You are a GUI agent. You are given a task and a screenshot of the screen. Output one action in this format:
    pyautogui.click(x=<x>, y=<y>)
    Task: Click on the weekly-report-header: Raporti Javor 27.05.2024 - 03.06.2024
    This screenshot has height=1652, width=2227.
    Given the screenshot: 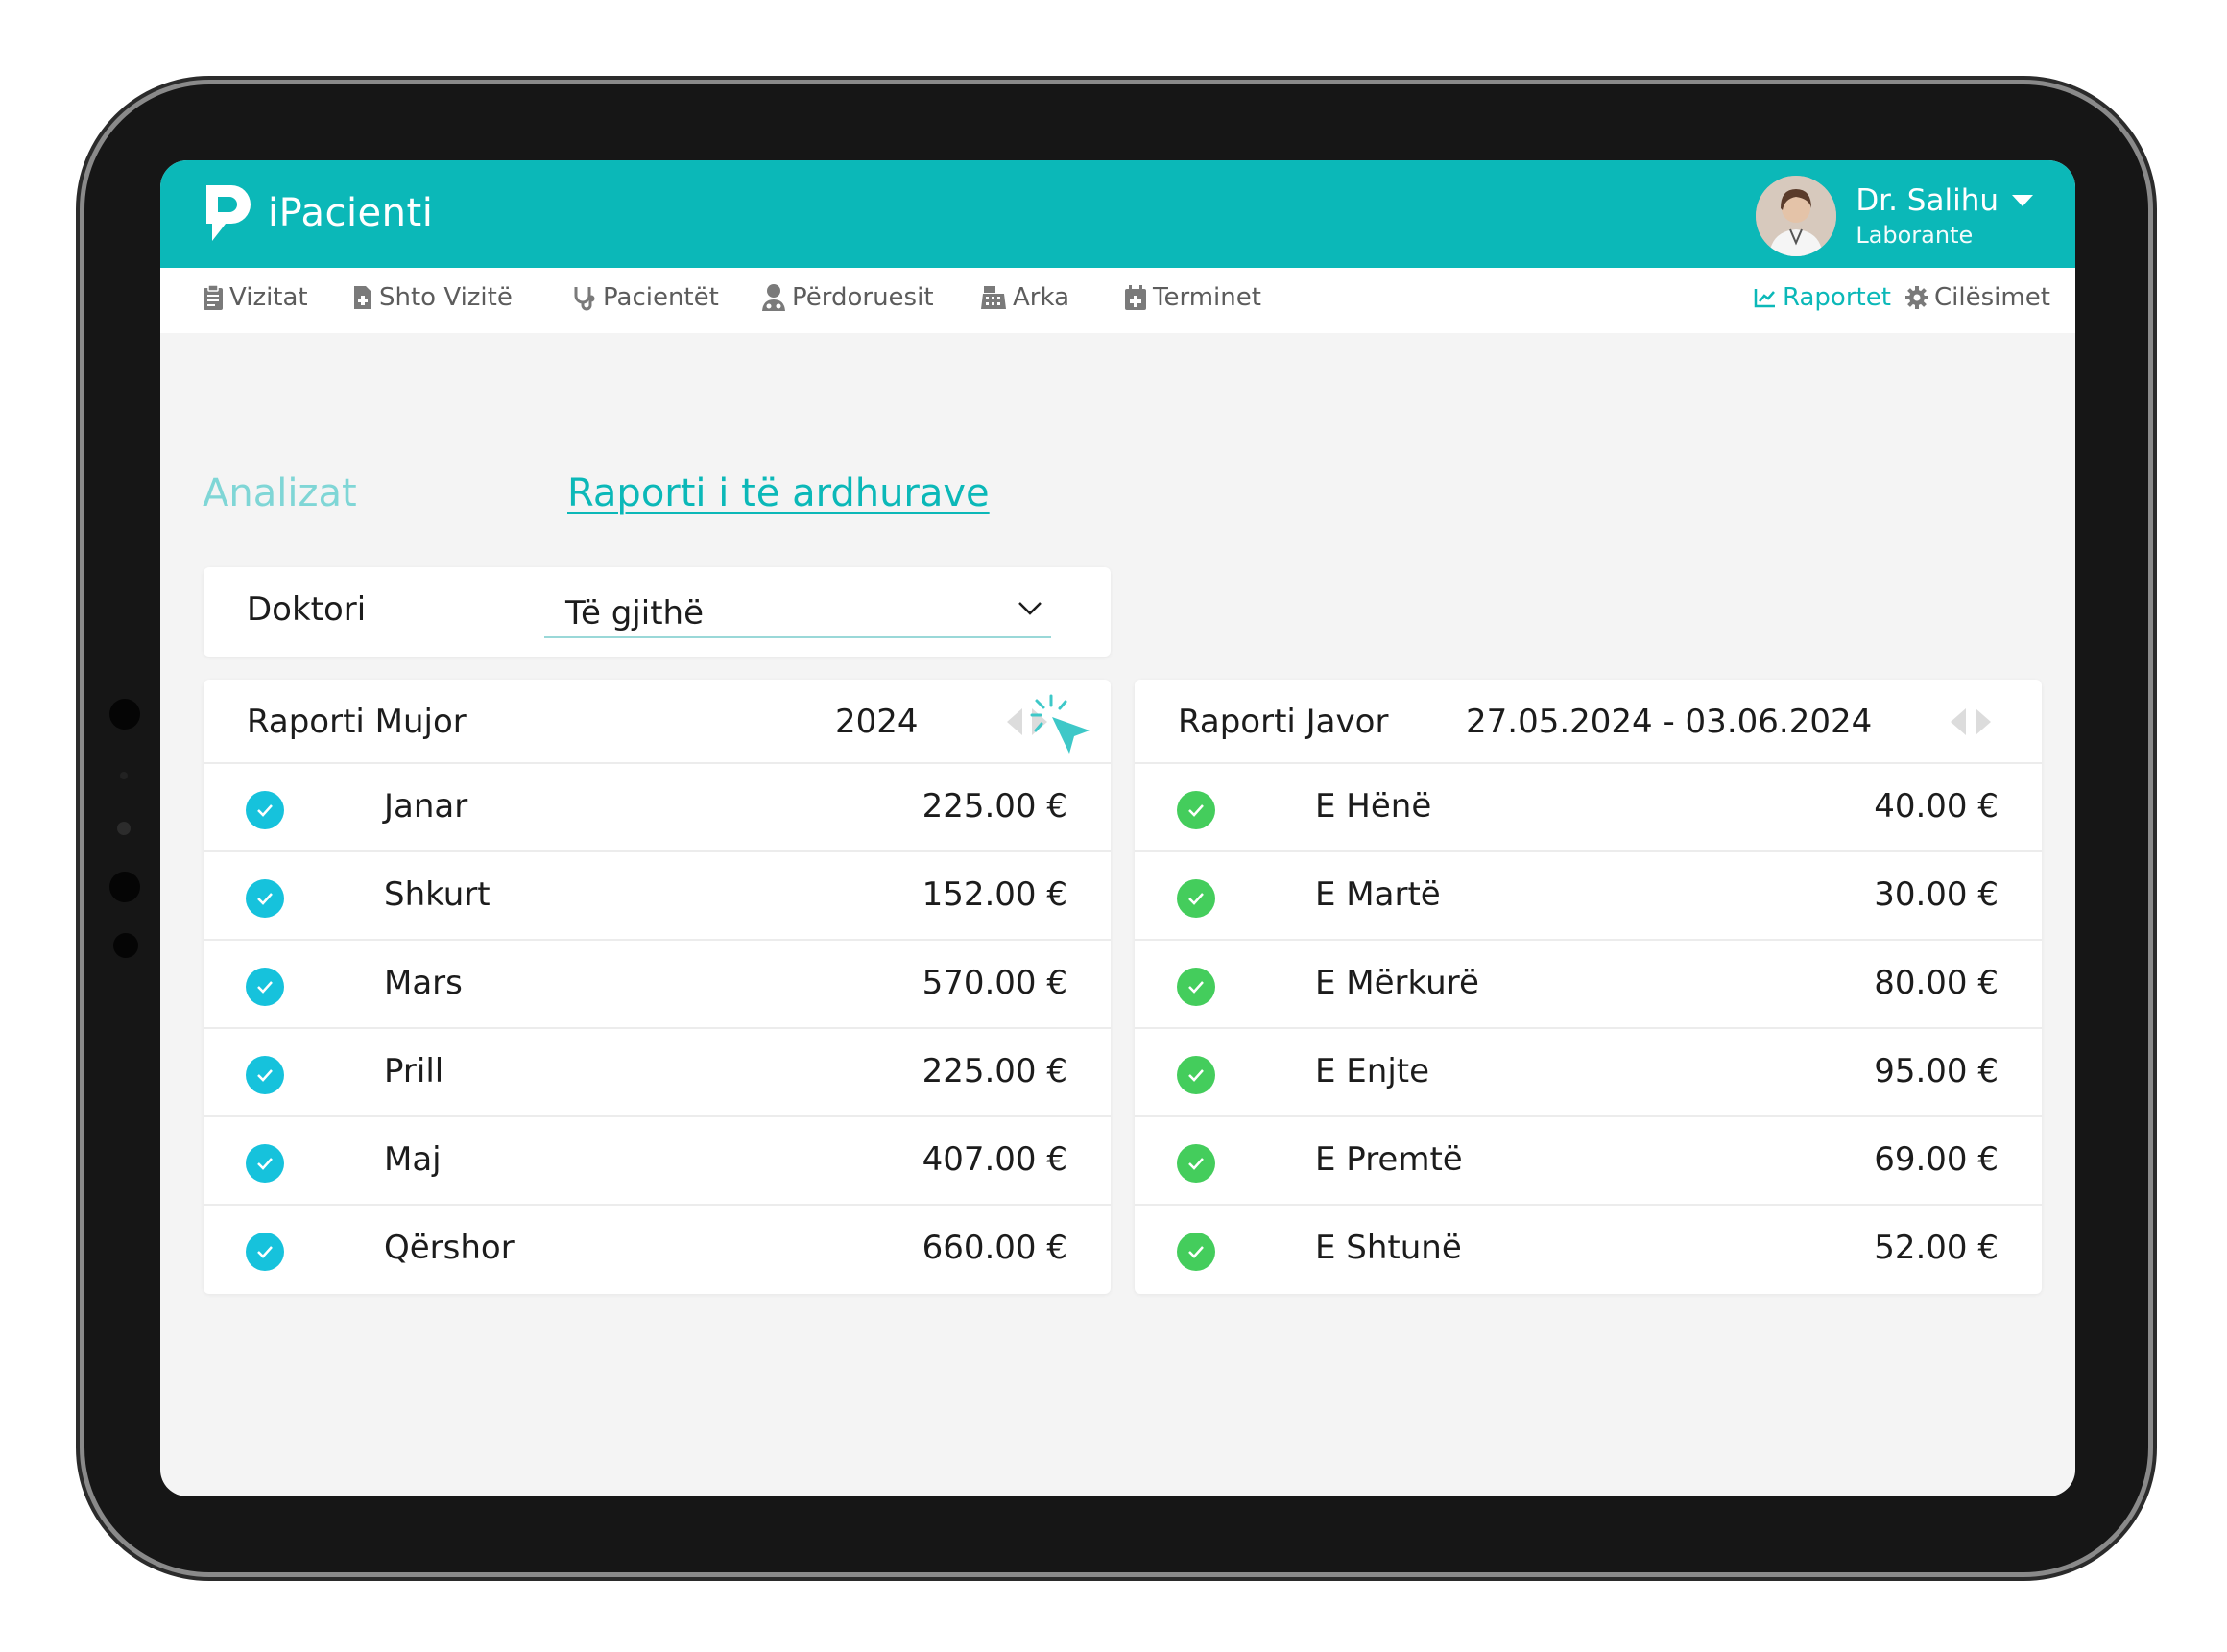 What is the action you would take?
    pyautogui.click(x=1589, y=722)
    